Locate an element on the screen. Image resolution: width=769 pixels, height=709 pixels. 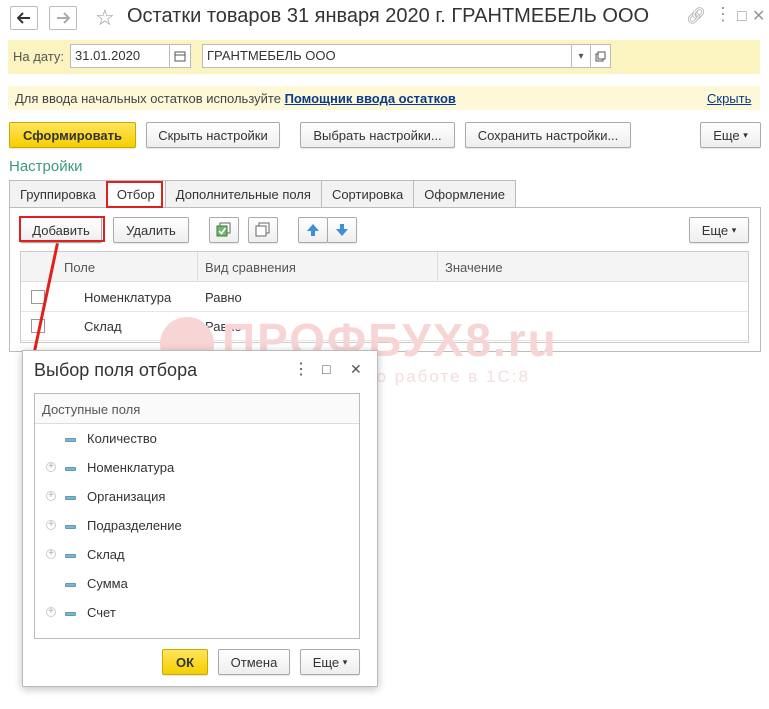
check-all-icon is located at coordinates (223, 229).